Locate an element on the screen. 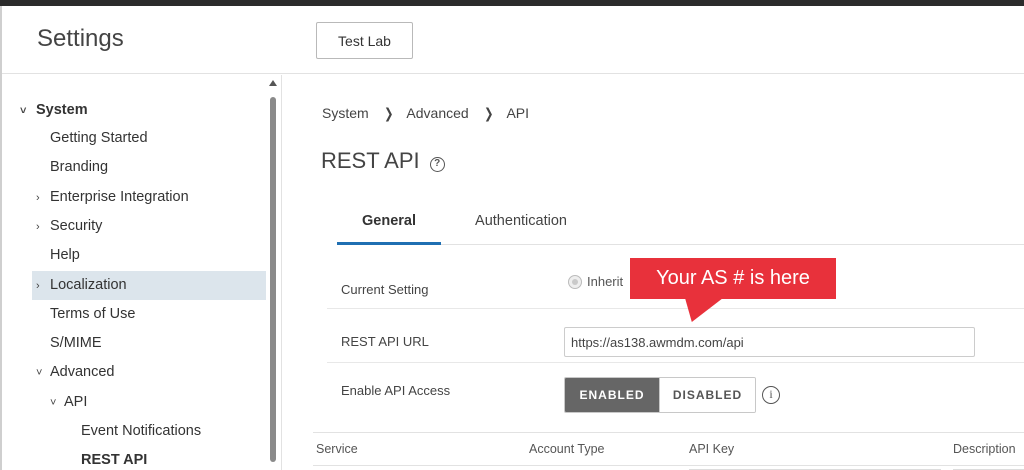  rest-api-url-field is located at coordinates (769, 342).